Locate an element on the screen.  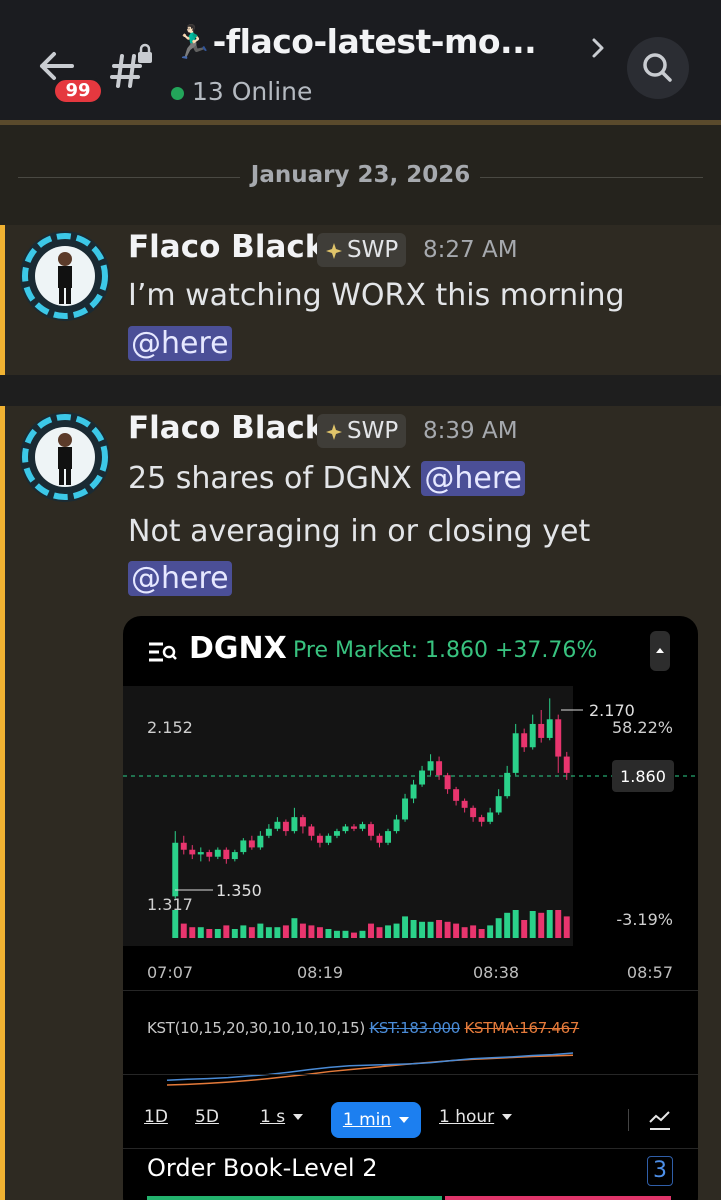
message-text: I’m watching WORX this morning is located at coordinates (376, 295).